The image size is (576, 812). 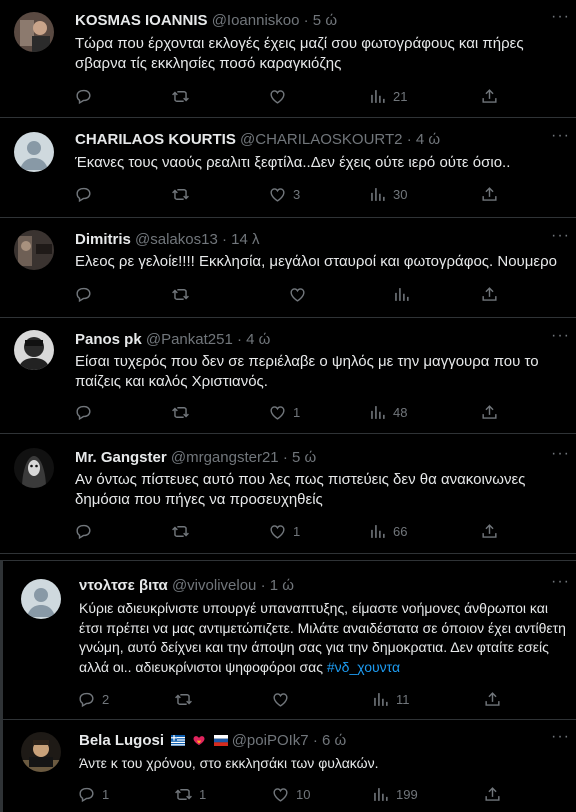 What do you see at coordinates (310, 339) in the screenshot?
I see `tweet-header: Panos pk @Pankat251 · 4 ώ` at bounding box center [310, 339].